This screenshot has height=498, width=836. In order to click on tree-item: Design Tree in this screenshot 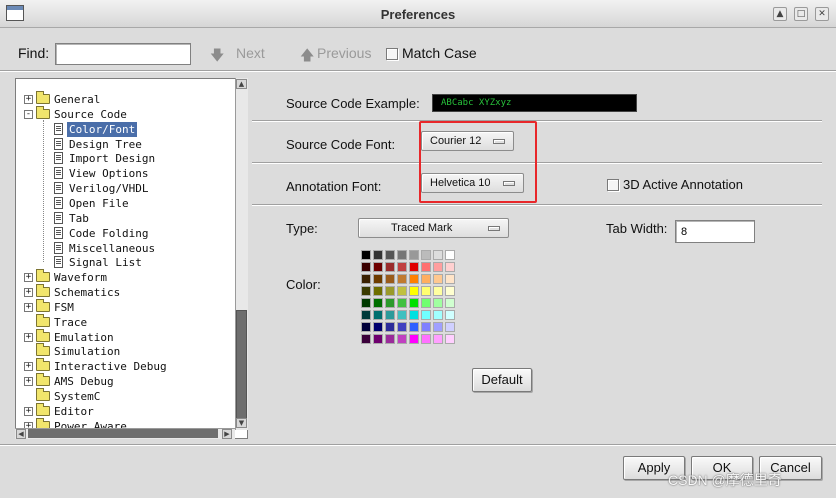, I will do `click(126, 144)`.